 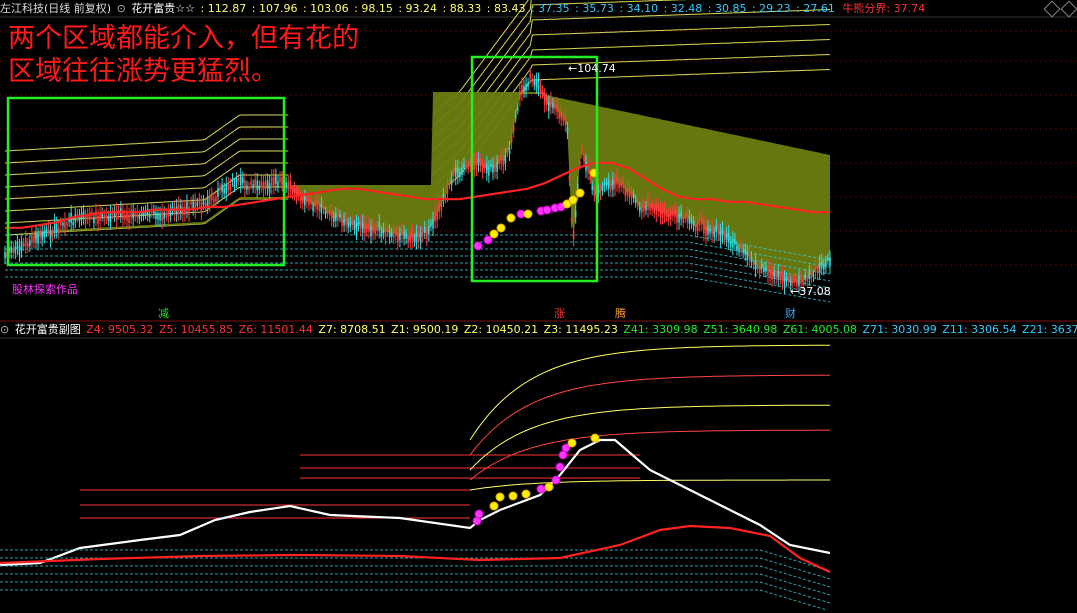 I want to click on level-value: : 112.87, so click(x=223, y=8).